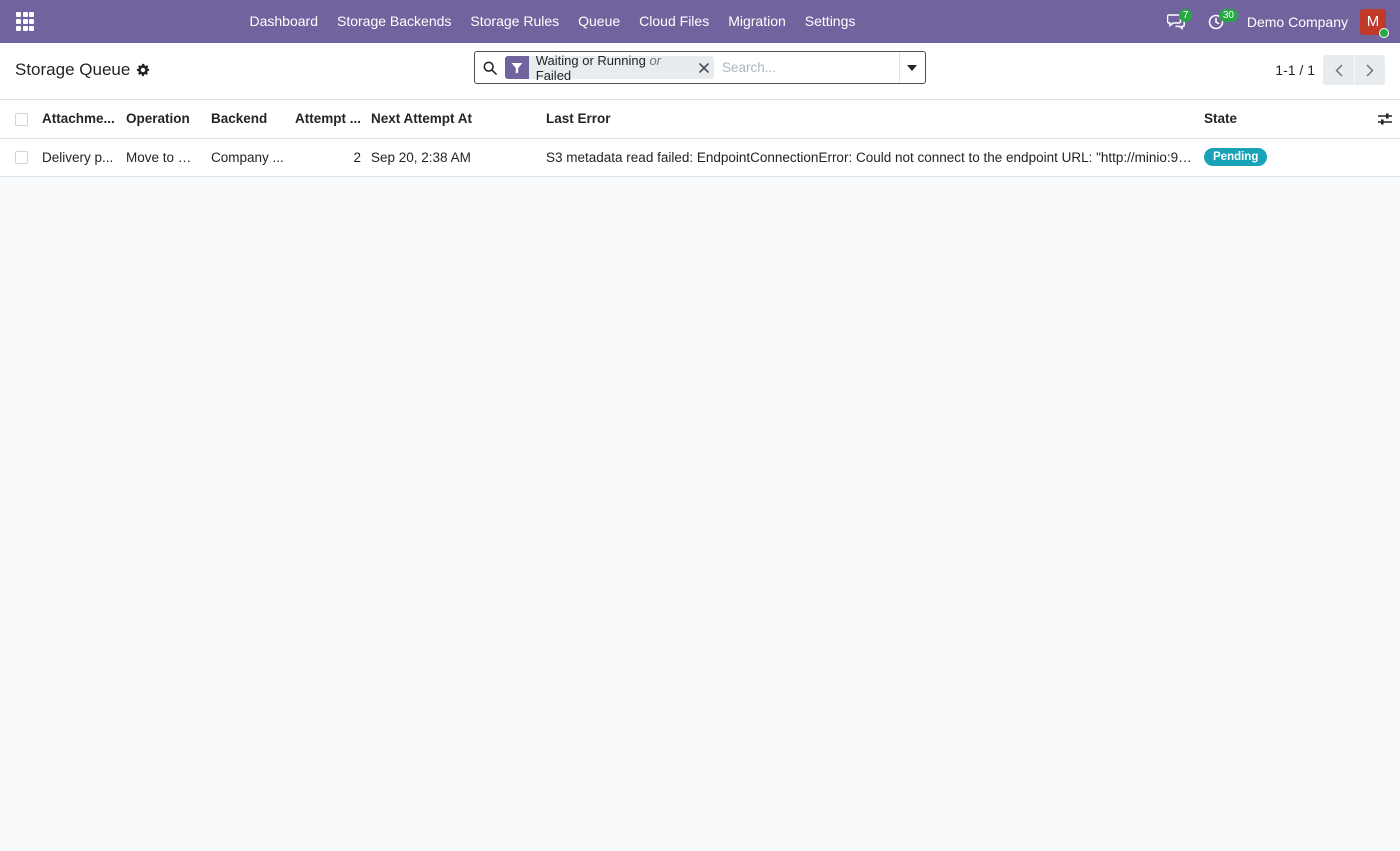 The image size is (1400, 851). I want to click on apps-grid-icon, so click(25, 21).